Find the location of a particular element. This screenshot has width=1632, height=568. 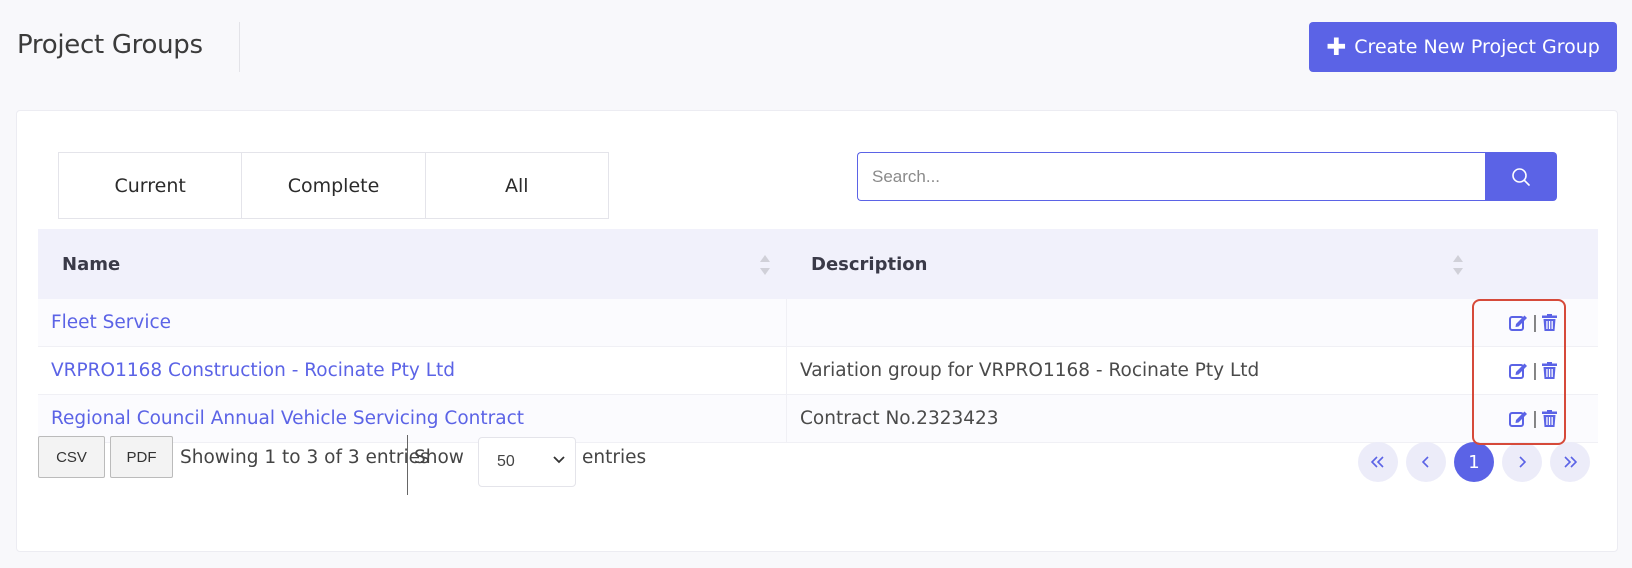

tab-all: All is located at coordinates (517, 185).